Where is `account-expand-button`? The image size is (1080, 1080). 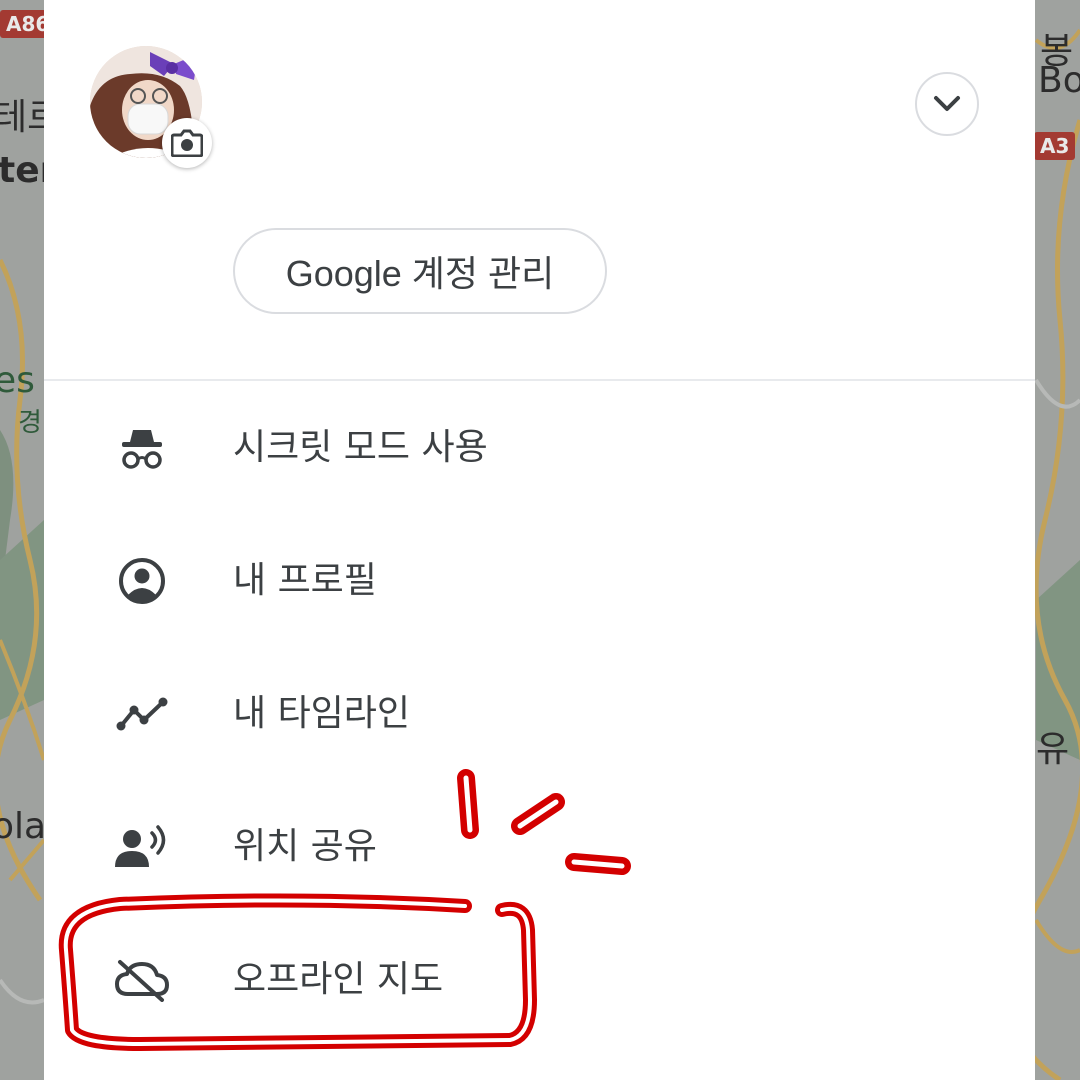
account-expand-button is located at coordinates (947, 104).